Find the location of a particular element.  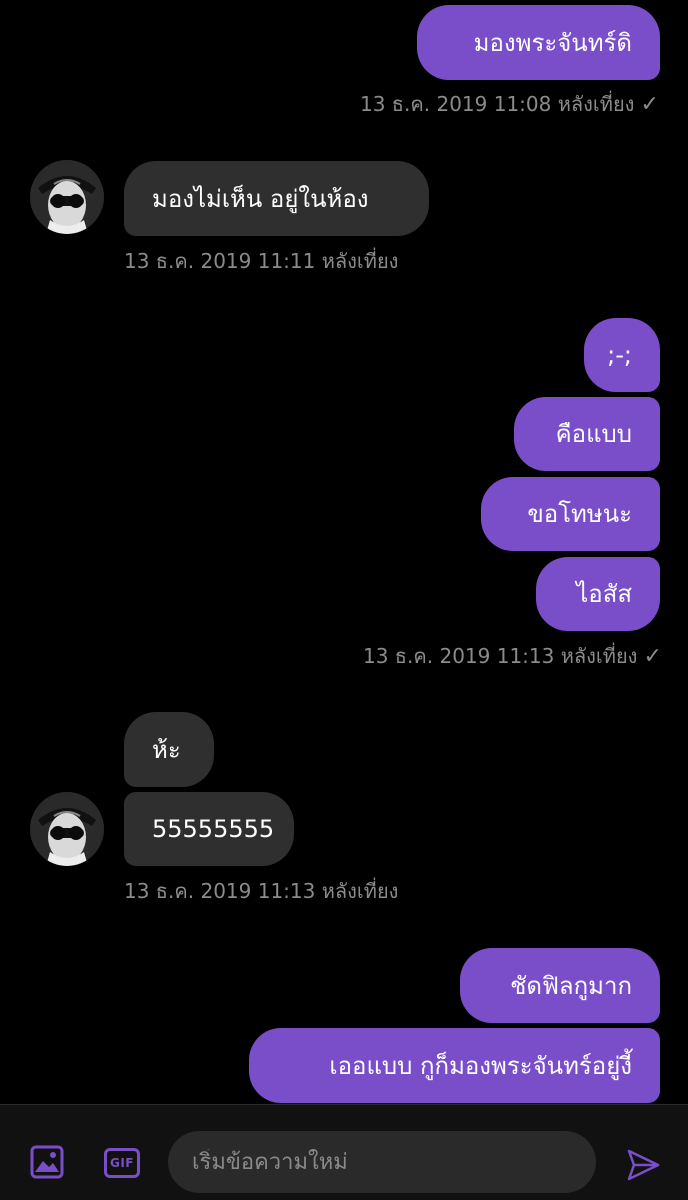

message-bubble-outgoing: คือแบบ is located at coordinates (587, 434).